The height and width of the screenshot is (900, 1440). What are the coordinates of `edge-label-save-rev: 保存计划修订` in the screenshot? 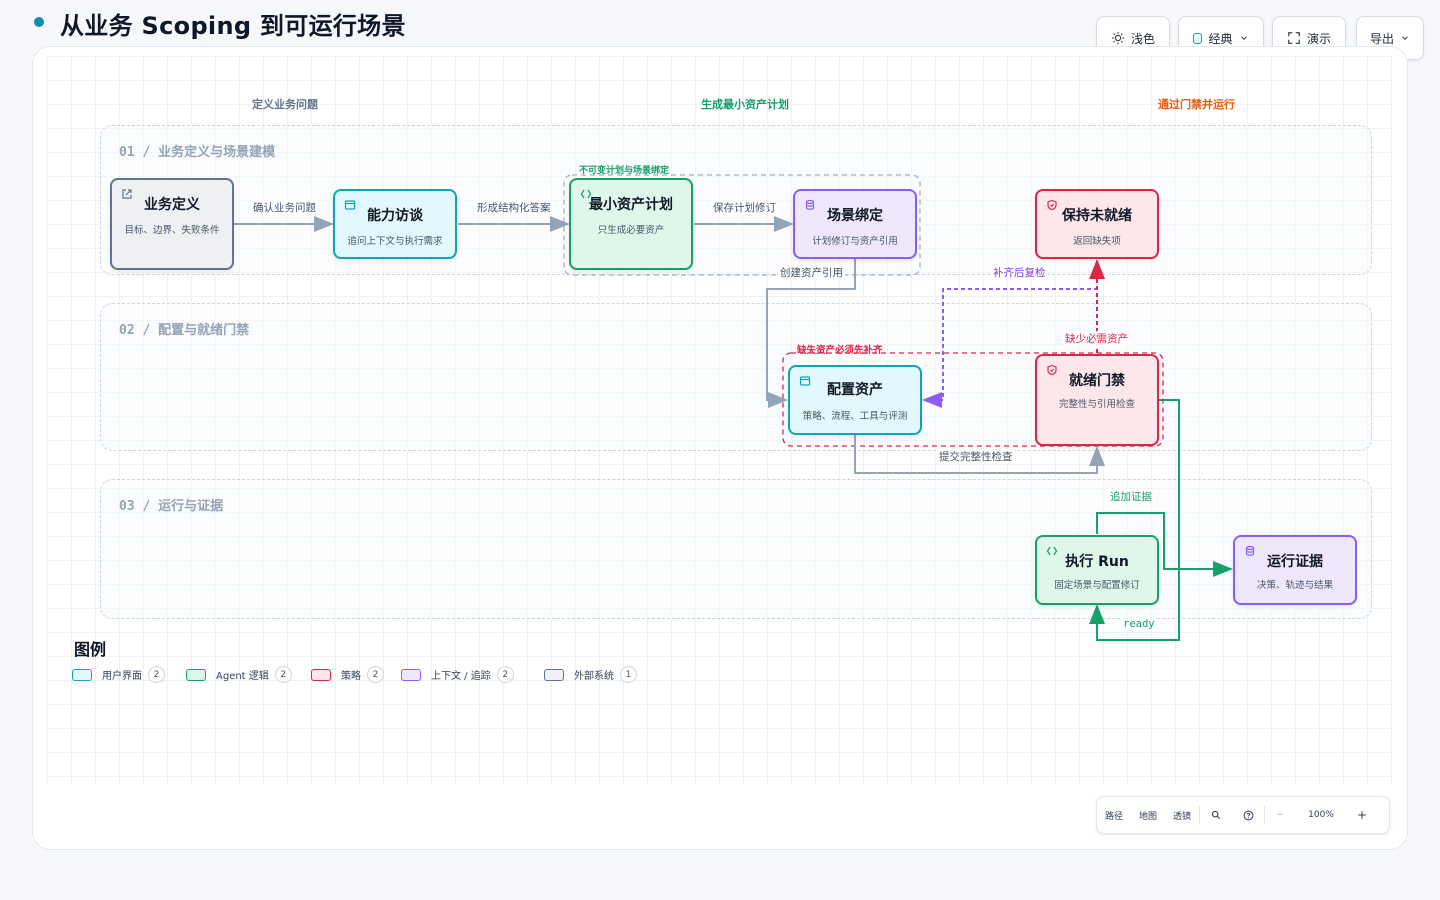 It's located at (744, 207).